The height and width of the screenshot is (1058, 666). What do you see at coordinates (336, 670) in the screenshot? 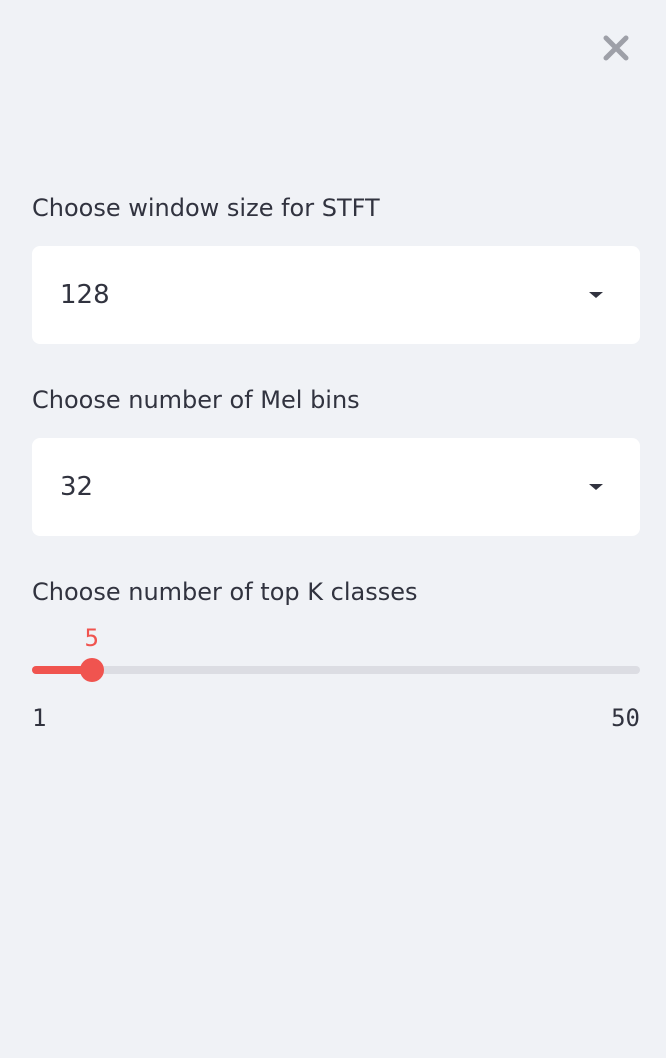
I see `slider-track` at bounding box center [336, 670].